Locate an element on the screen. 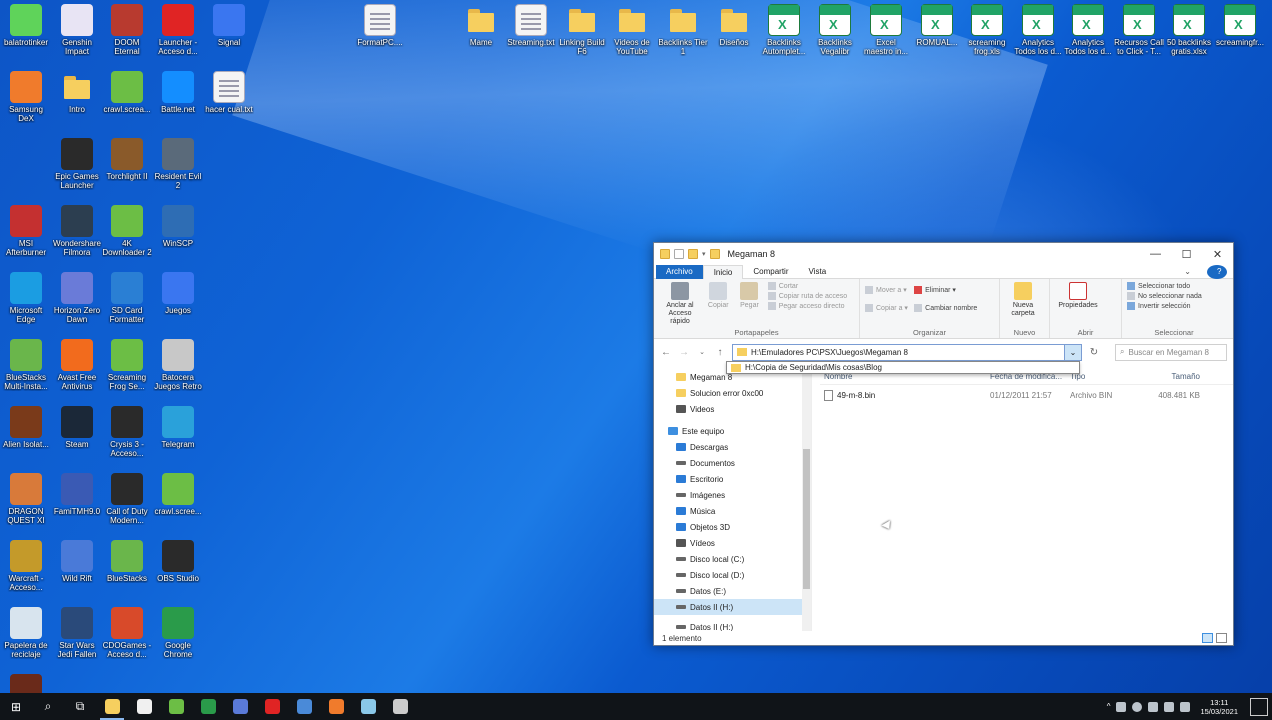  desktop-icon: Resident Evil 2 is located at coordinates (178, 171).